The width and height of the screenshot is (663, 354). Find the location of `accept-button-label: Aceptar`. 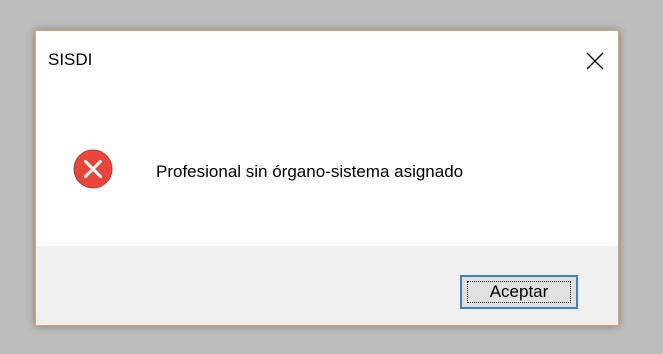

accept-button-label: Aceptar is located at coordinates (519, 292).